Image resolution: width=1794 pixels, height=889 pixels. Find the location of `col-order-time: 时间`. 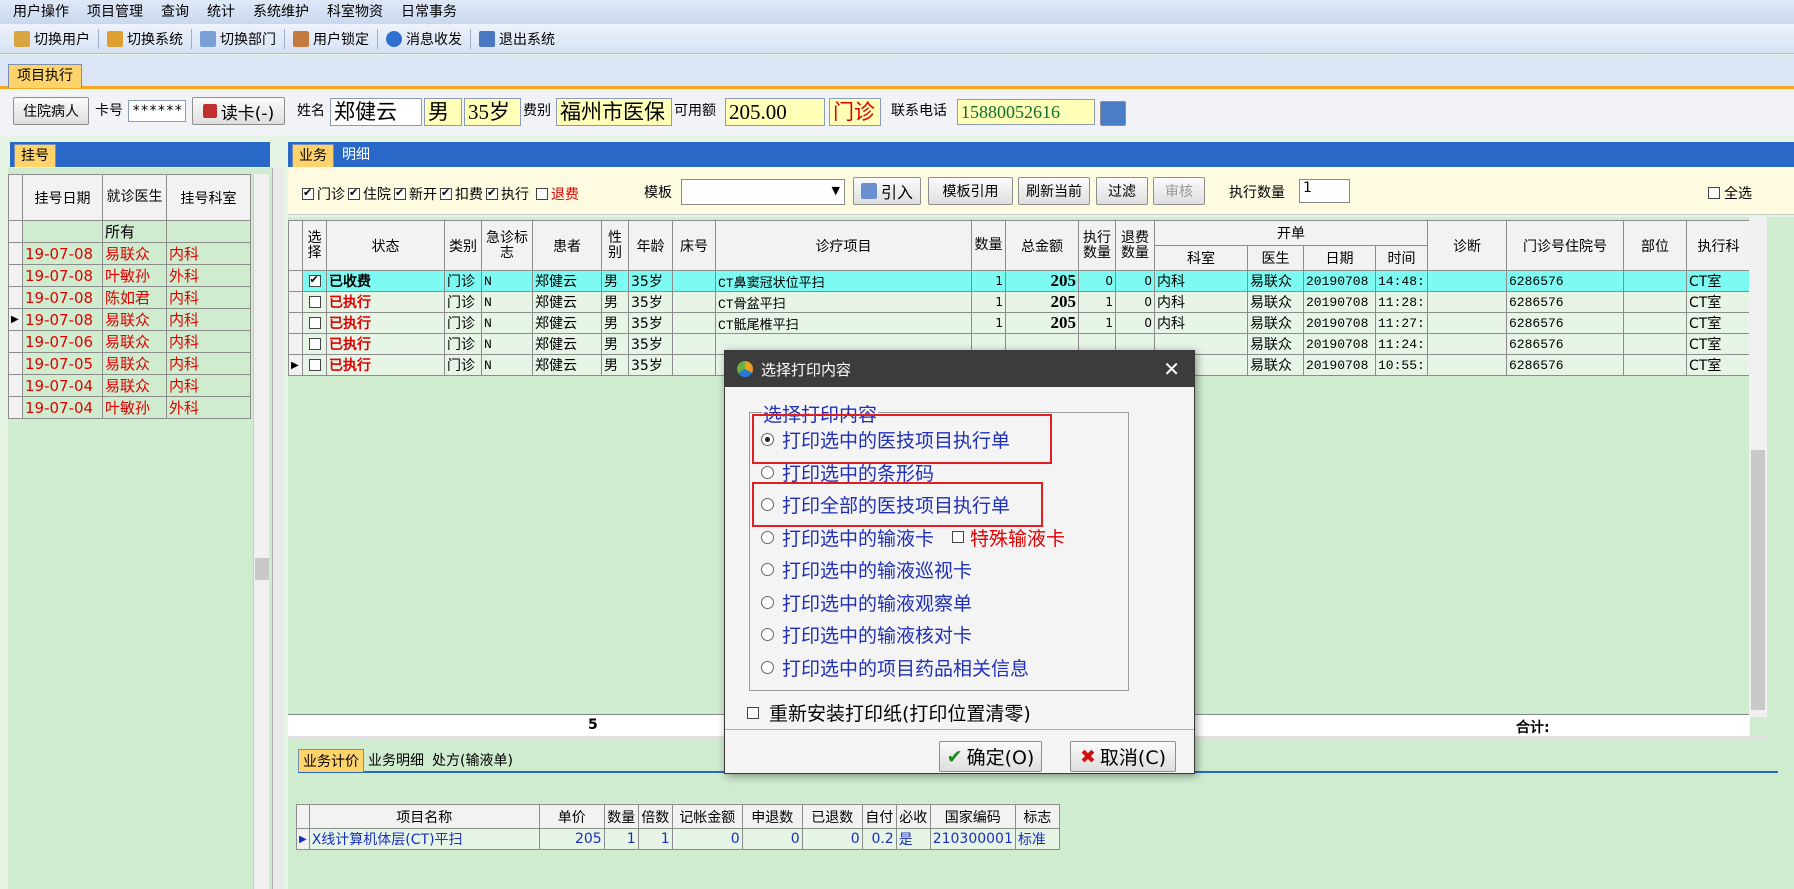

col-order-time: 时间 is located at coordinates (1401, 258).